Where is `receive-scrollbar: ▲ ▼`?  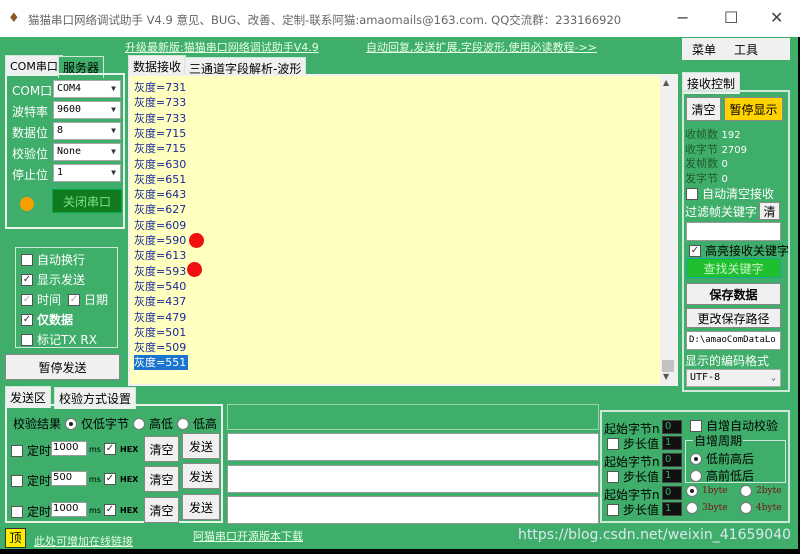
receive-scrollbar: ▲ ▼ is located at coordinates (668, 230).